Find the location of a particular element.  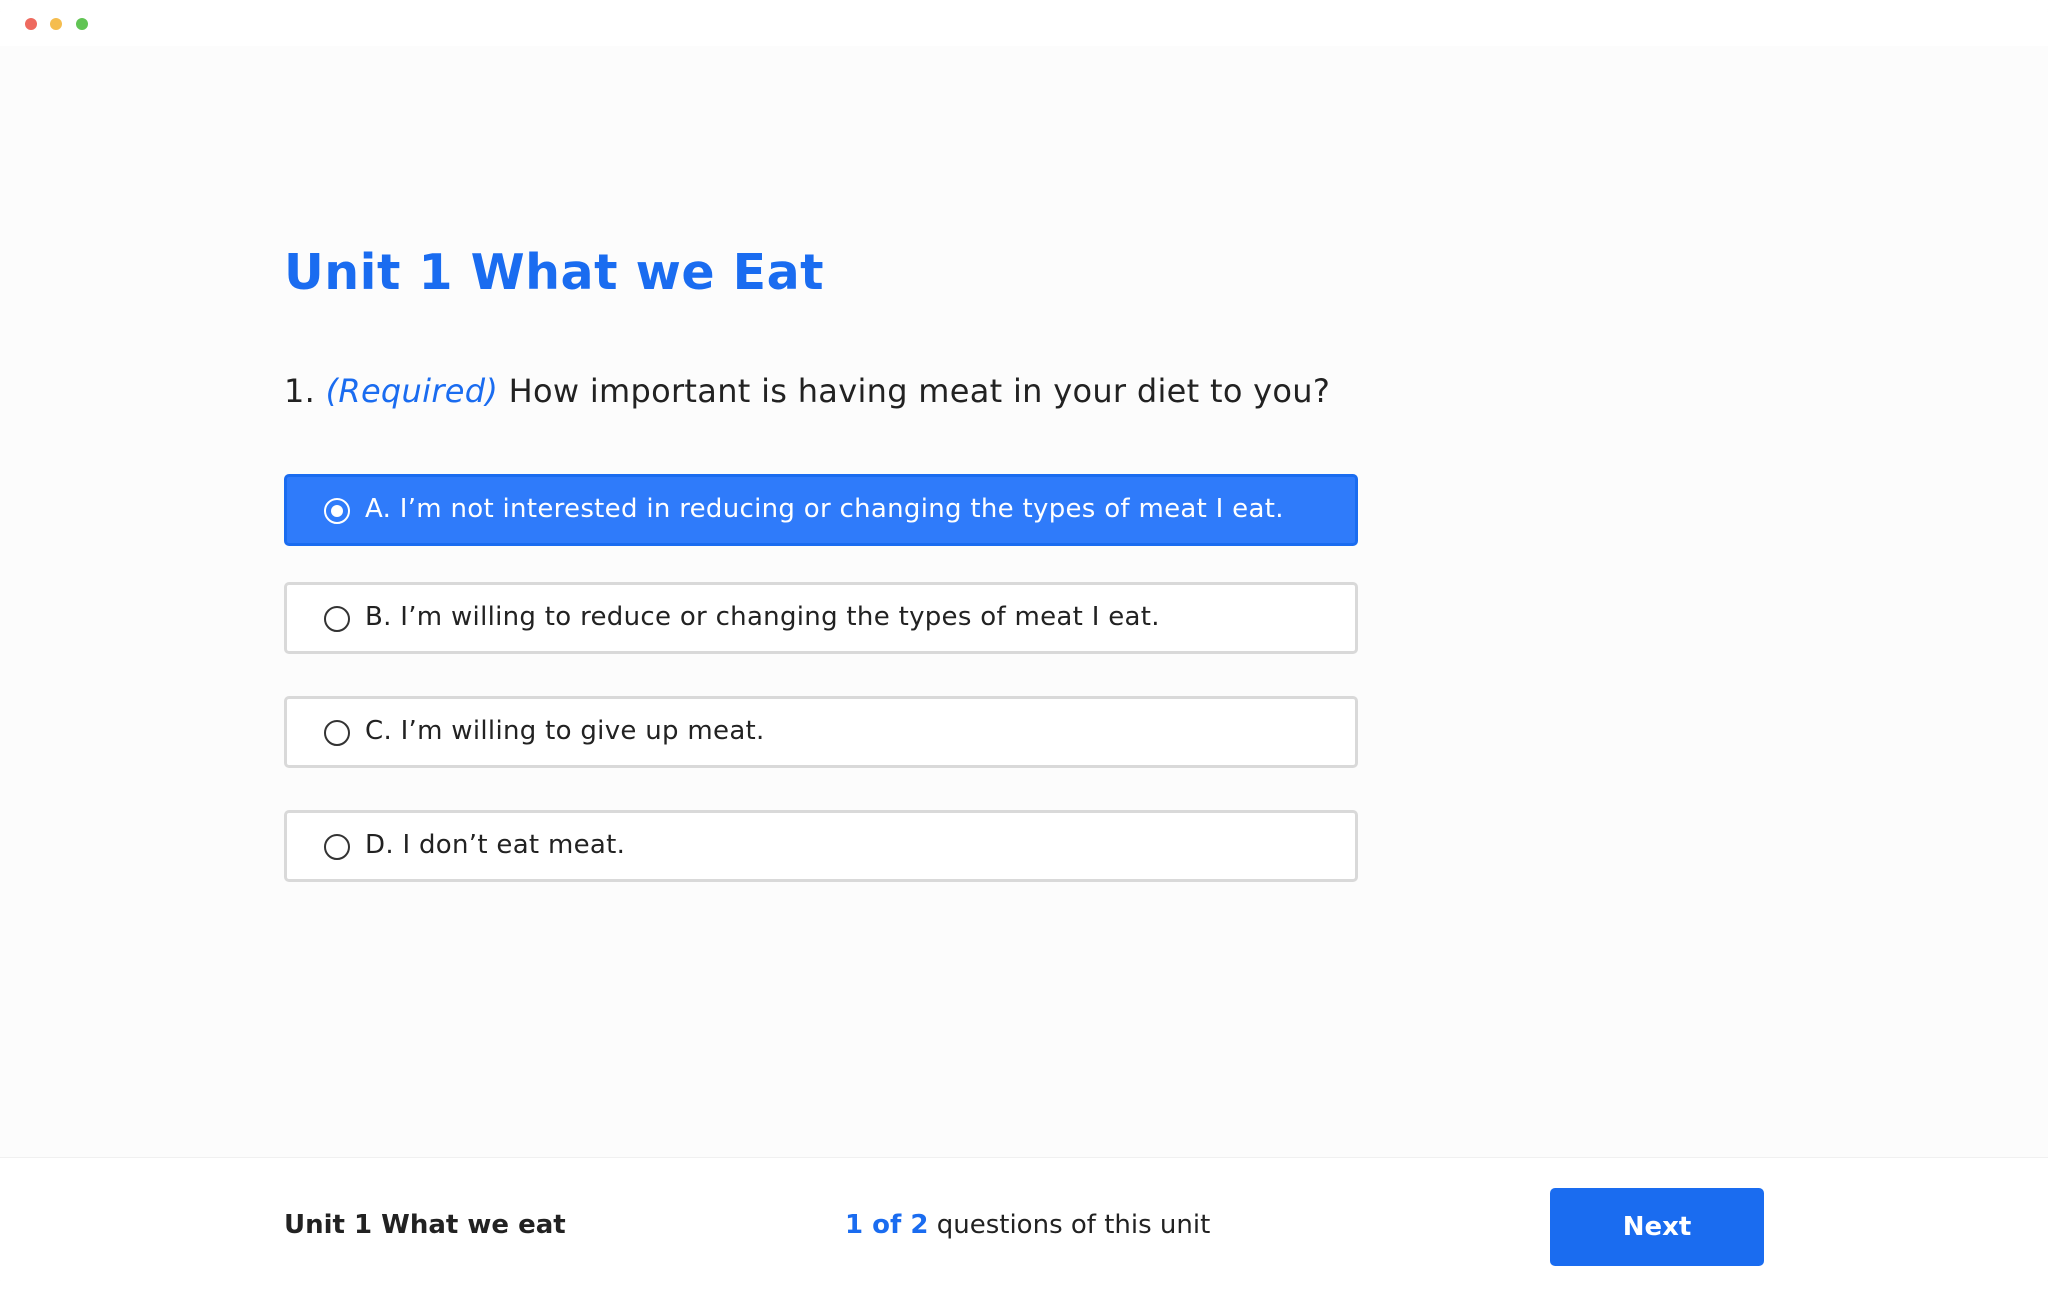

title-bar is located at coordinates (1024, 23).